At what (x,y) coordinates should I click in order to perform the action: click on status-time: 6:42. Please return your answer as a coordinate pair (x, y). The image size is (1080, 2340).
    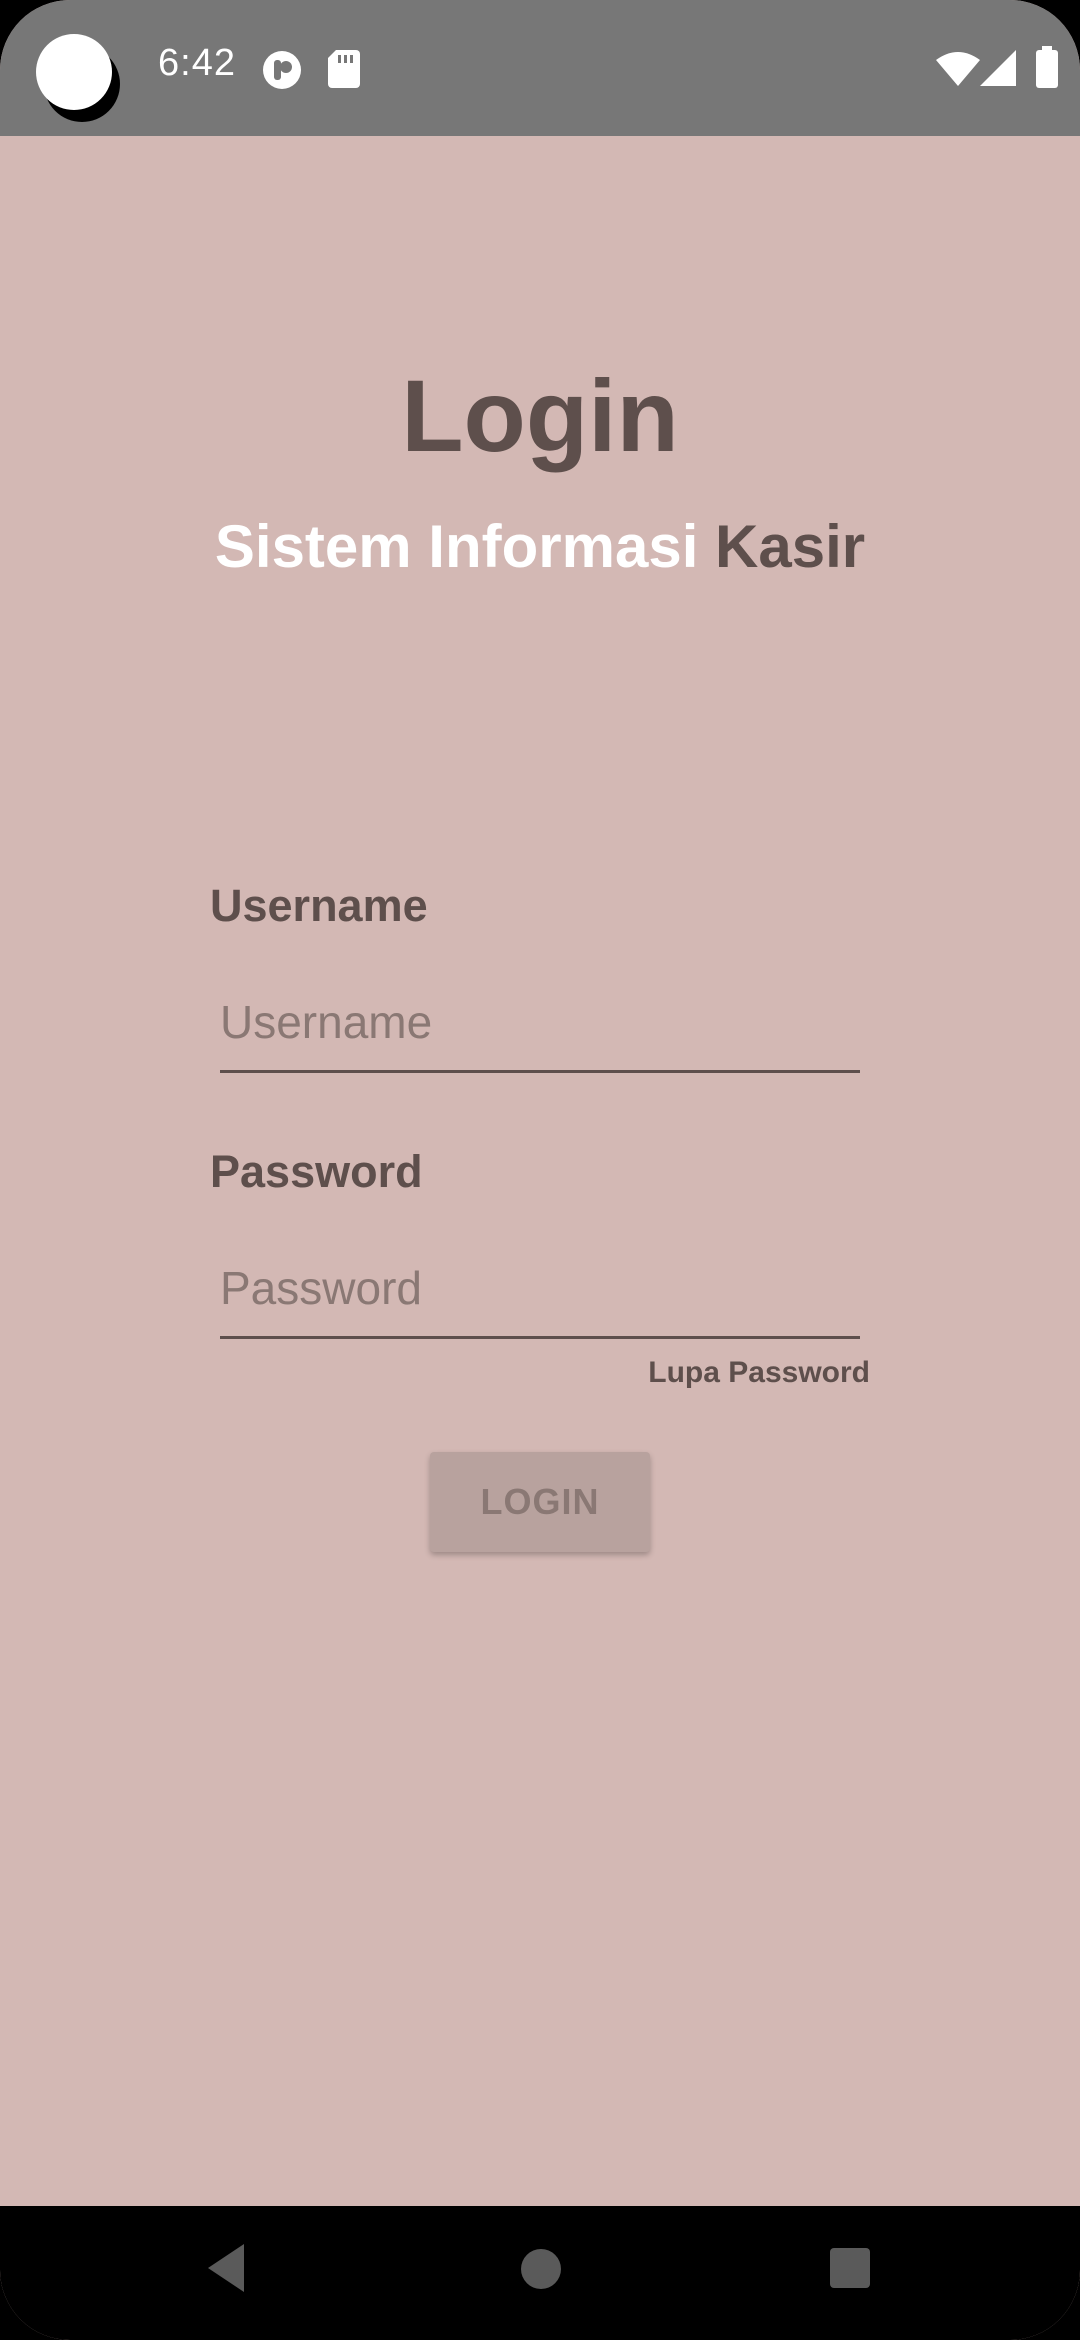
    Looking at the image, I should click on (197, 63).